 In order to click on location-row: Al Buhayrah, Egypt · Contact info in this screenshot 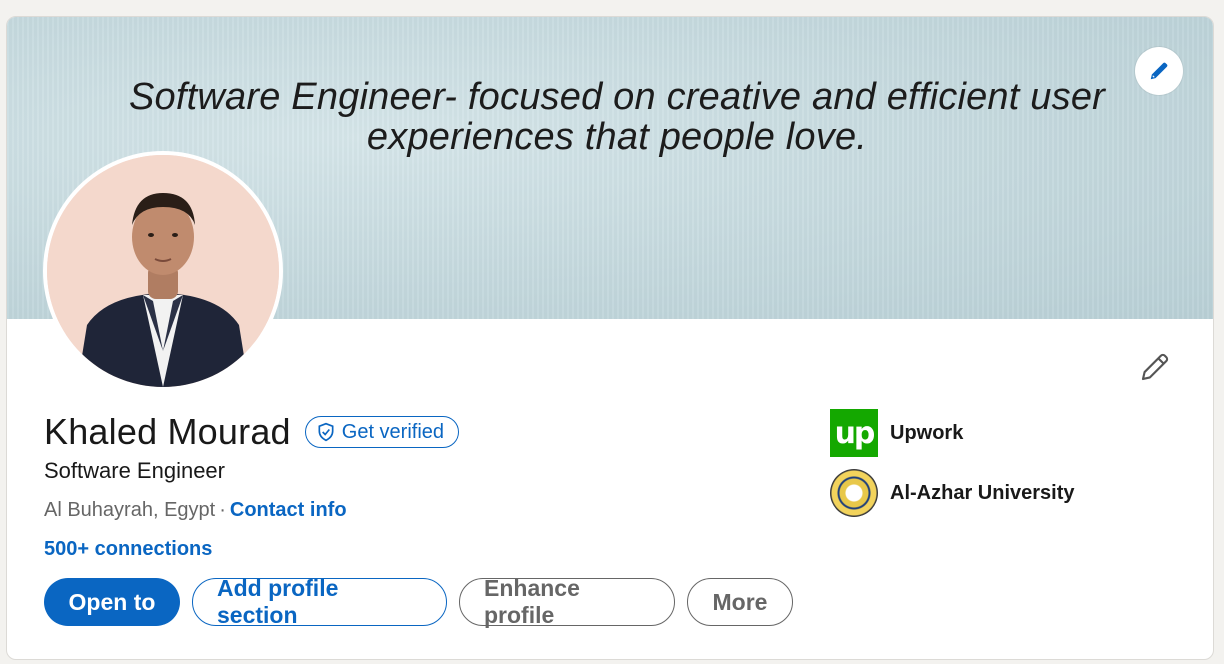, I will do `click(195, 510)`.